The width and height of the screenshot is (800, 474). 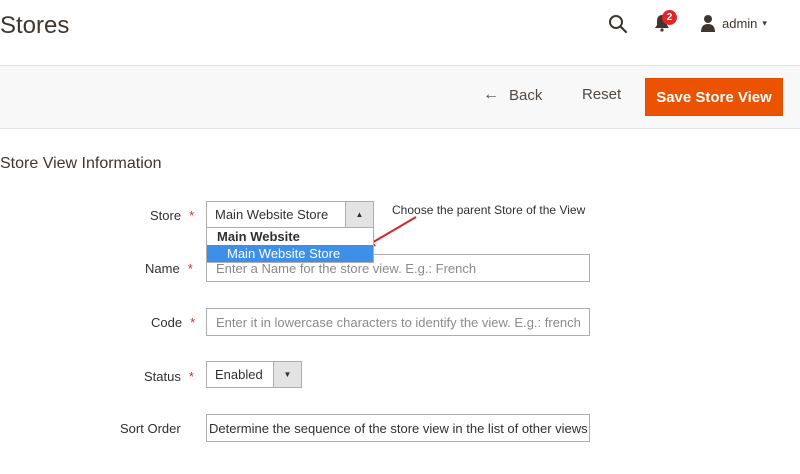 I want to click on search-button, so click(x=618, y=24).